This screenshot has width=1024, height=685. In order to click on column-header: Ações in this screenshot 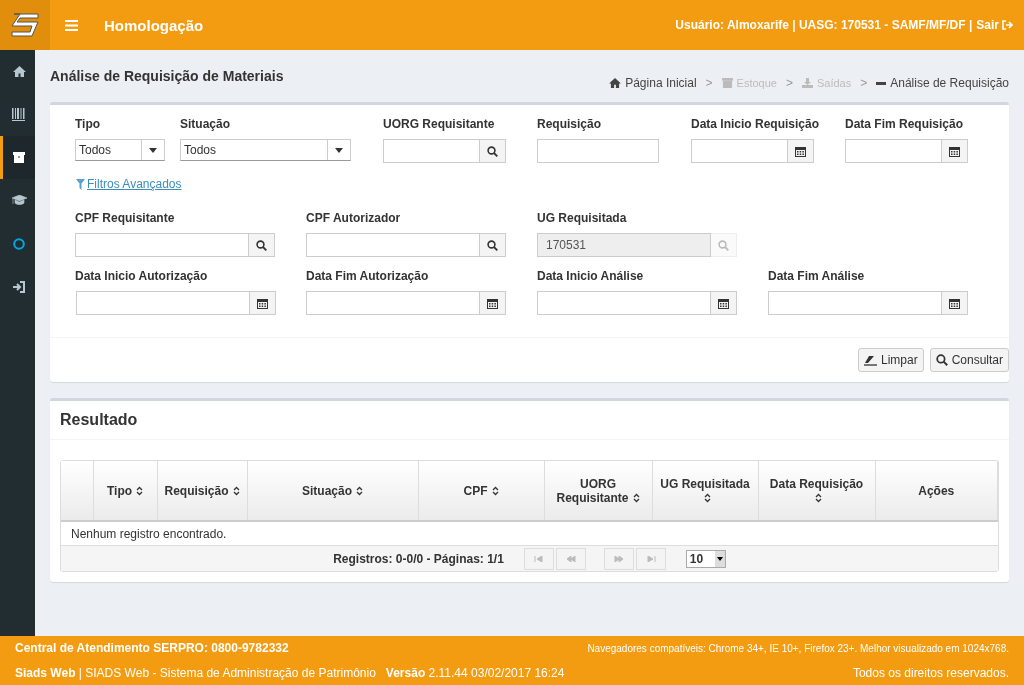, I will do `click(936, 491)`.